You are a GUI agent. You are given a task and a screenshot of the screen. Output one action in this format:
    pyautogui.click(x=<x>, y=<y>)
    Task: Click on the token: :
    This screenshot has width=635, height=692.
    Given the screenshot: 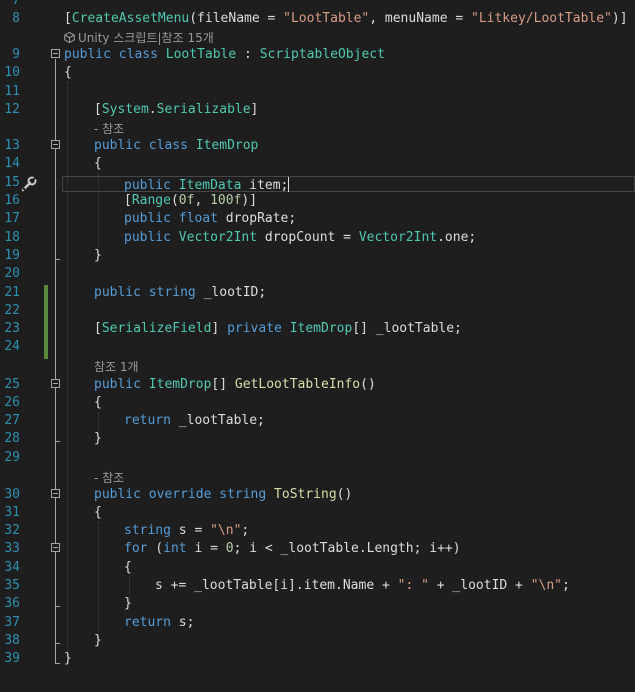 What is the action you would take?
    pyautogui.click(x=248, y=54)
    